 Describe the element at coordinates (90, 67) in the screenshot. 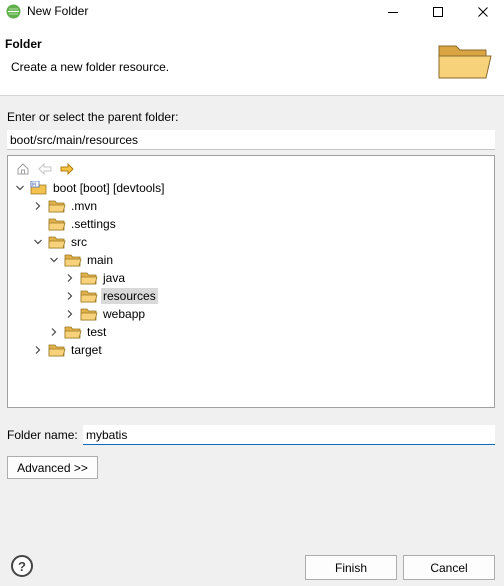

I see `page-description: Create a new folder resource.` at that location.